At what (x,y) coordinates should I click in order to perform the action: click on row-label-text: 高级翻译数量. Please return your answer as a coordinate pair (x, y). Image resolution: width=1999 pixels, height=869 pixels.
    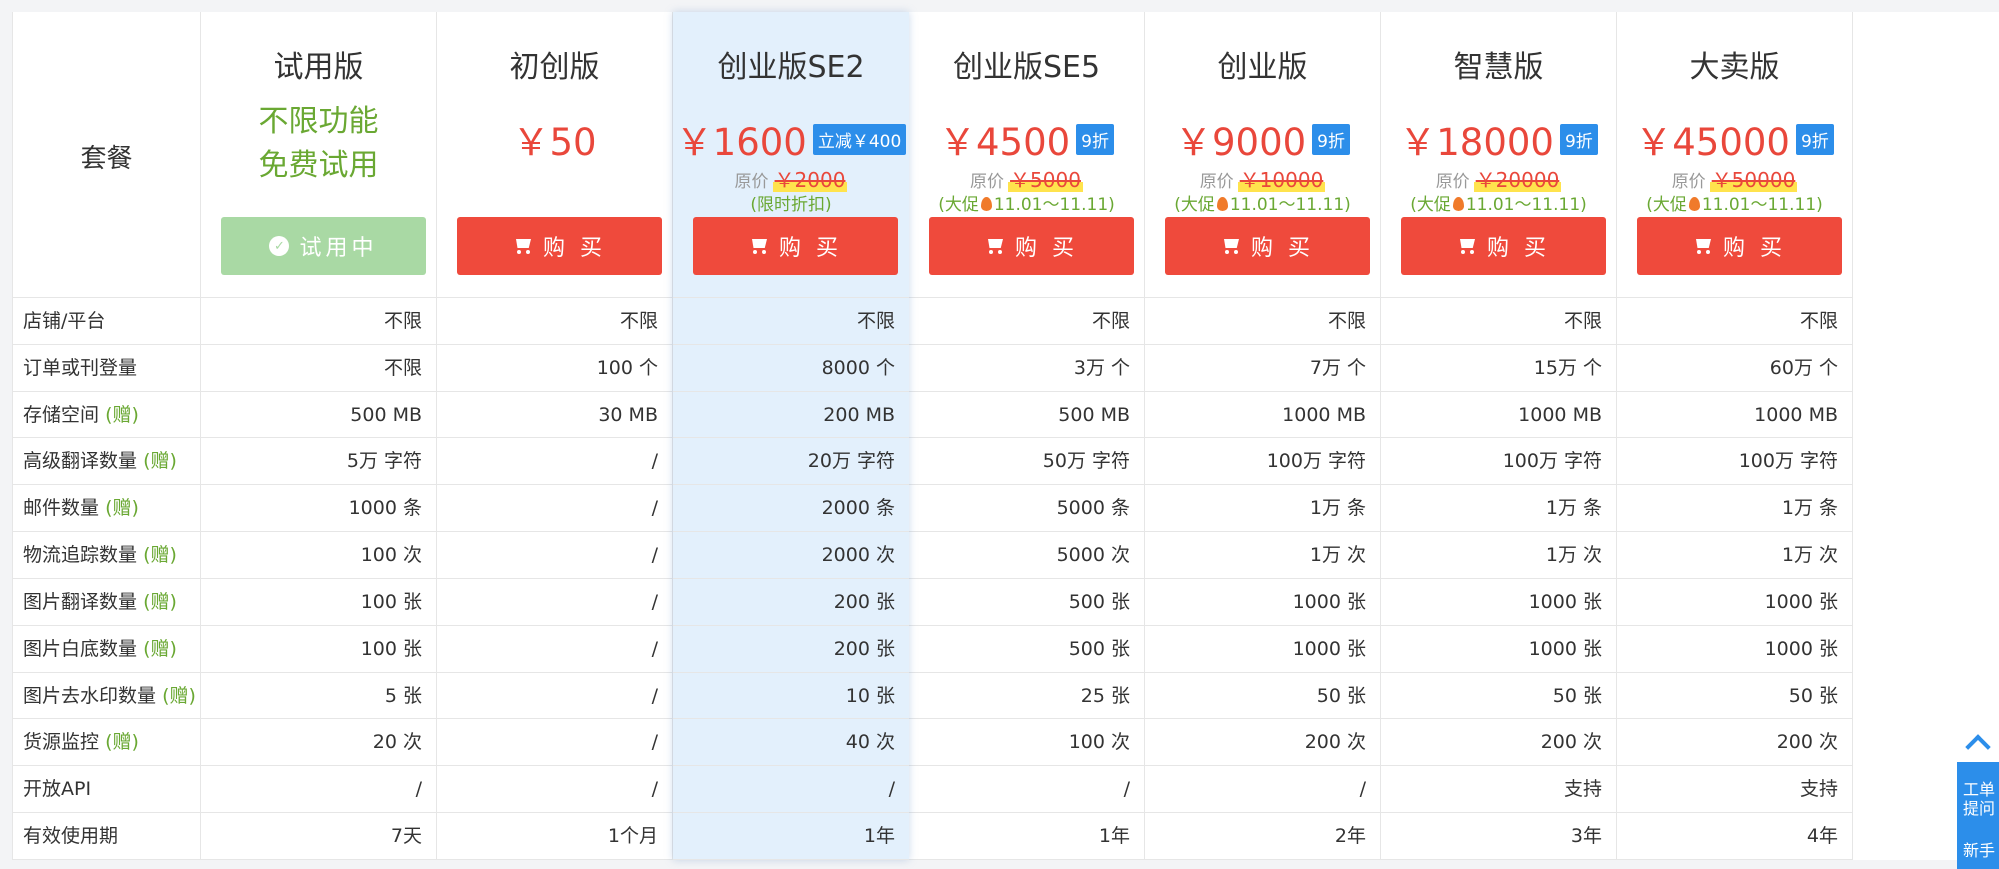
    Looking at the image, I should click on (80, 461).